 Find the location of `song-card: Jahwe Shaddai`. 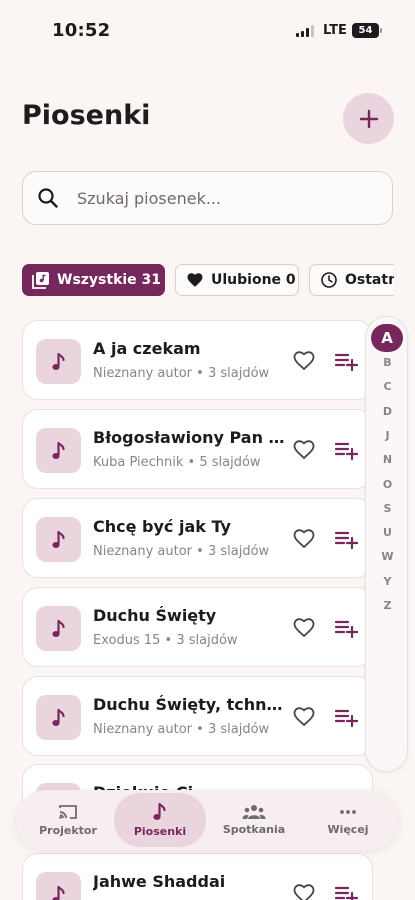

song-card: Jahwe Shaddai is located at coordinates (197, 876).